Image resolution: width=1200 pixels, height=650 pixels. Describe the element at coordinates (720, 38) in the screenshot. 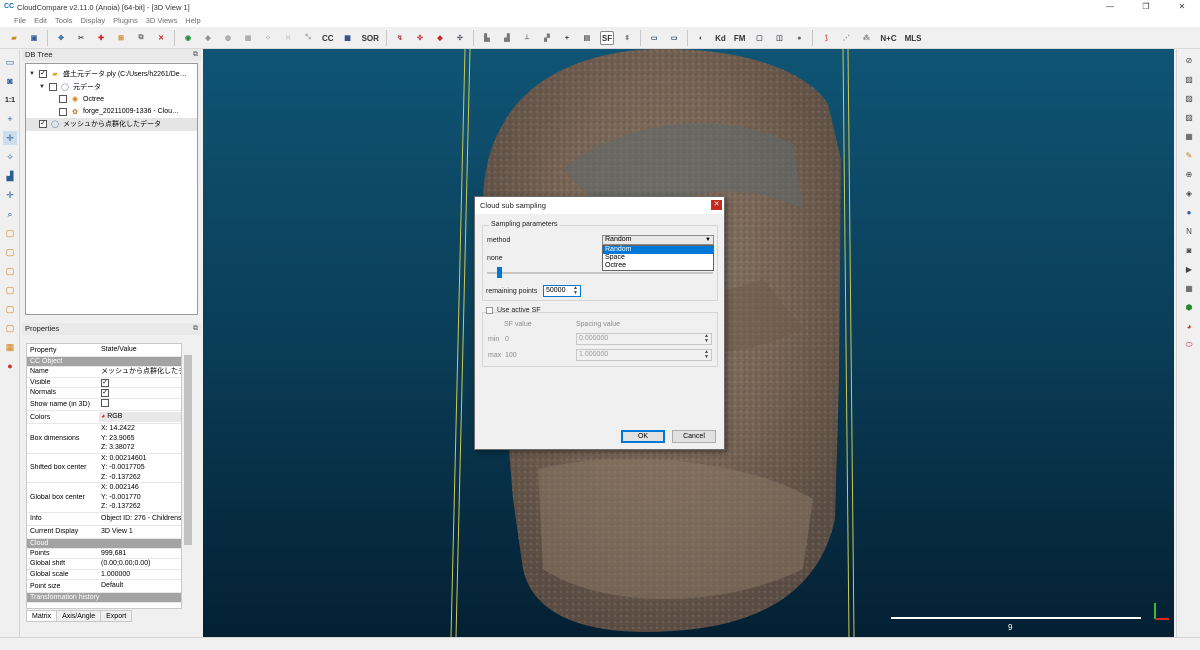

I see `kd-button: Kd` at that location.